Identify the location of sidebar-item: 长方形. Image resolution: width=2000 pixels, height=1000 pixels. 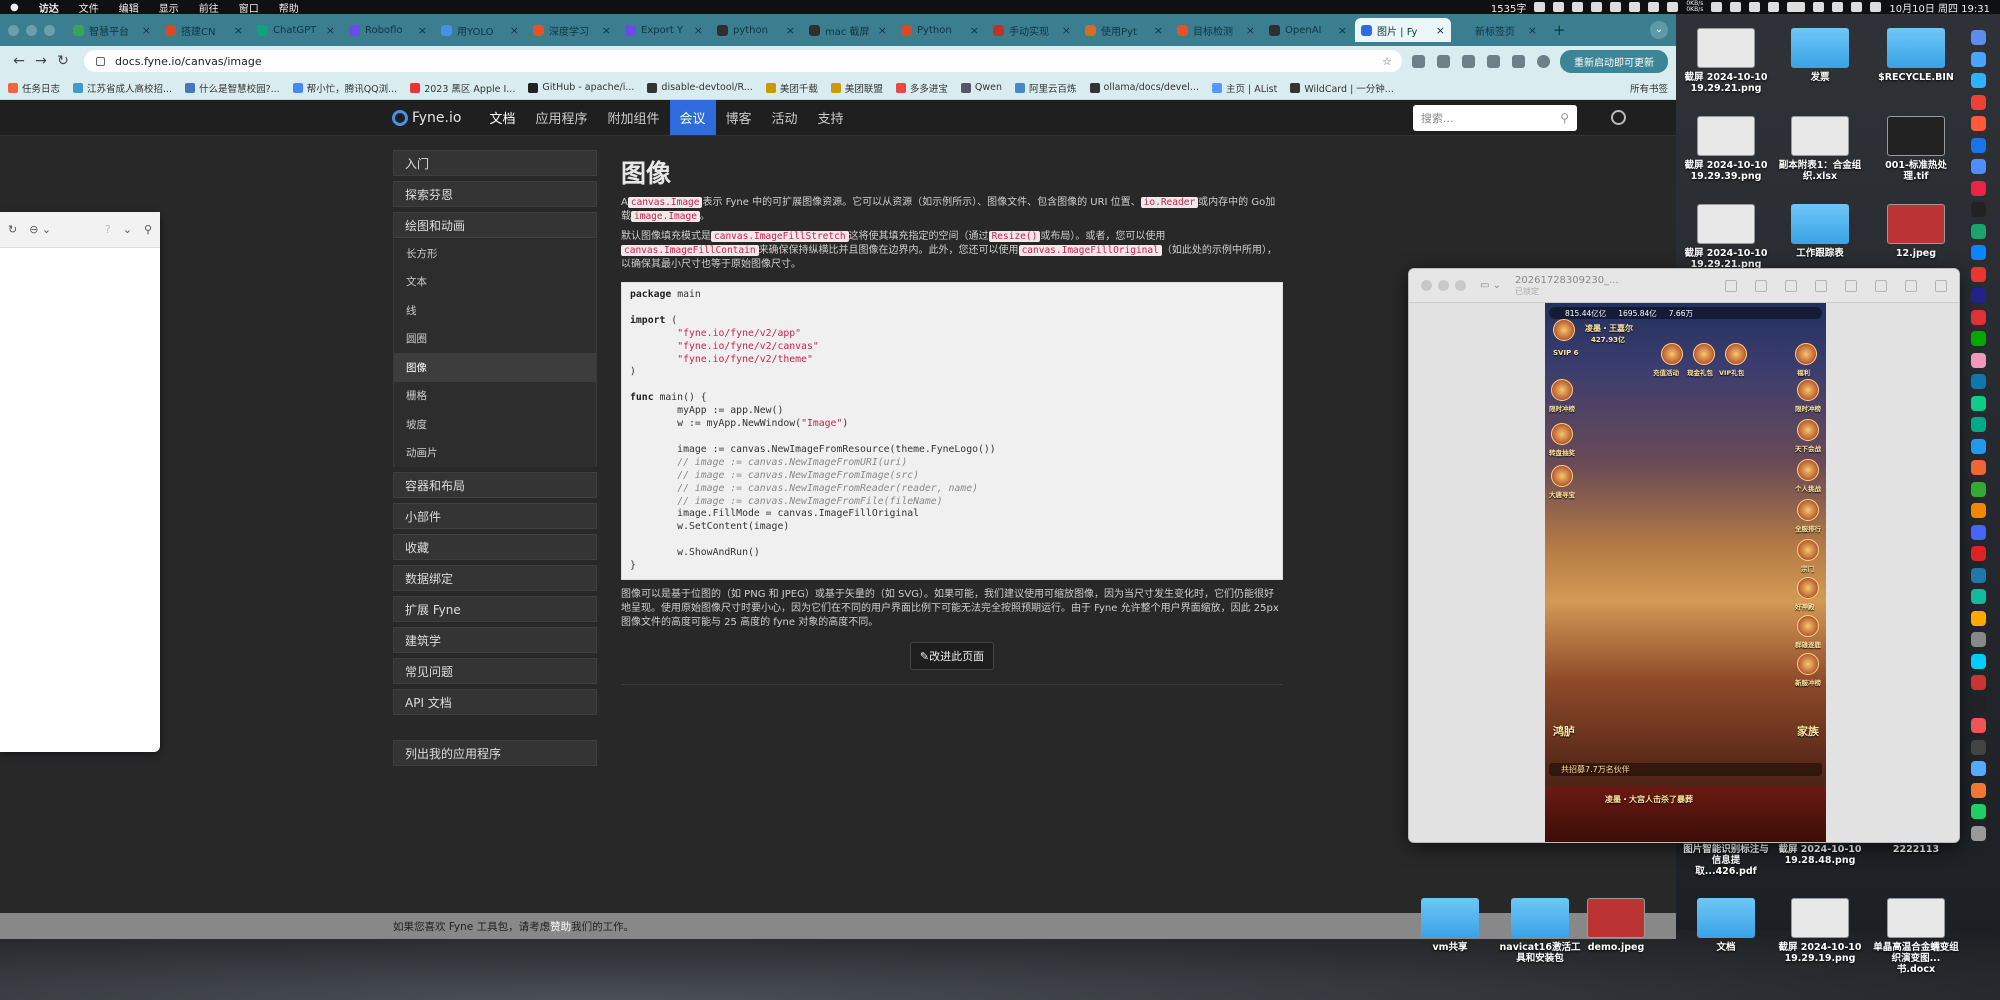
(495, 253).